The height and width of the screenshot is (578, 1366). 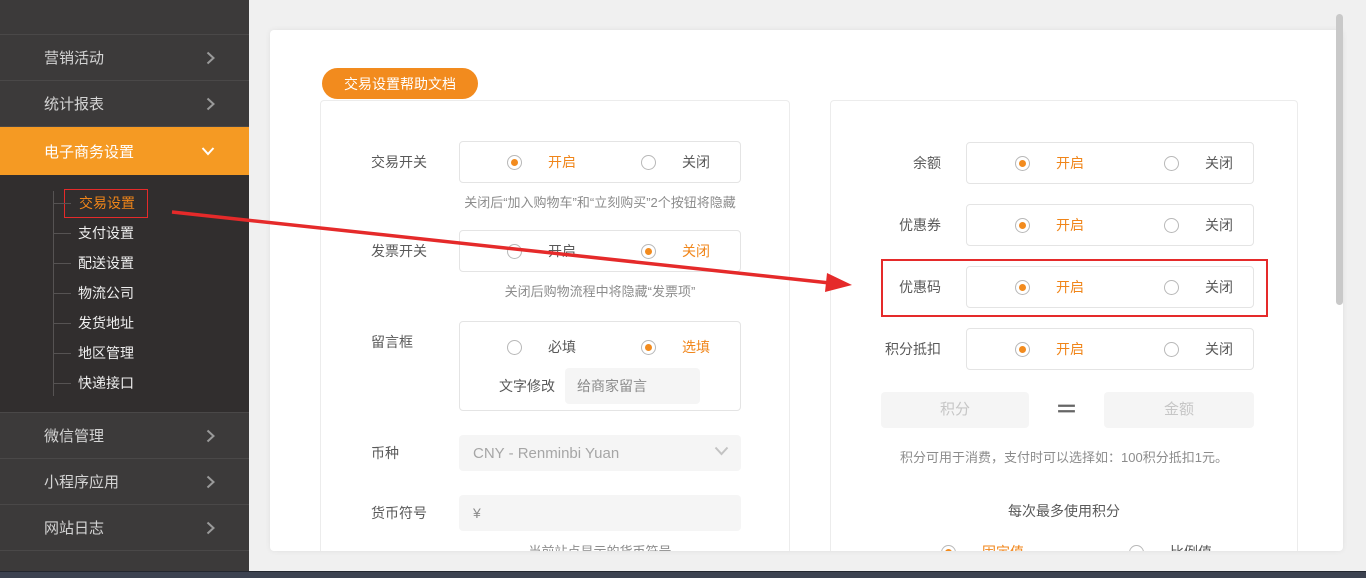 What do you see at coordinates (546, 453) in the screenshot?
I see `currency-select-value: CNY - Renminbi Yuan` at bounding box center [546, 453].